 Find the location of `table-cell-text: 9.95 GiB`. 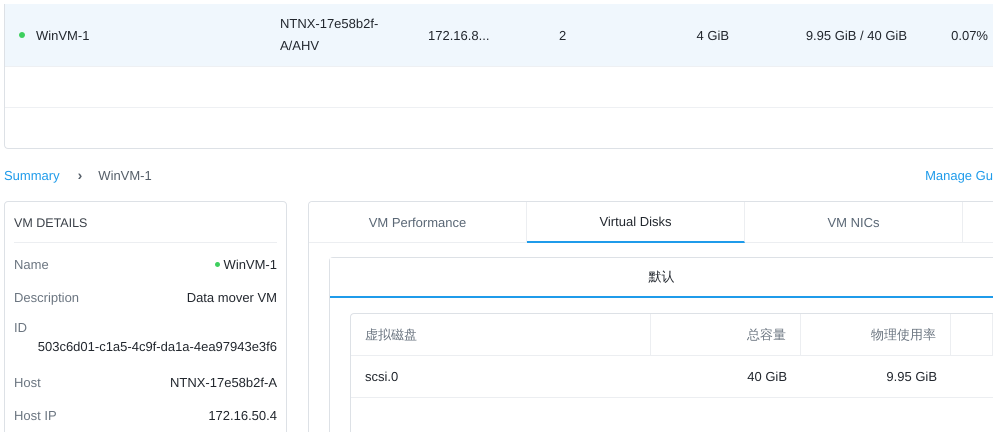

table-cell-text: 9.95 GiB is located at coordinates (911, 376).